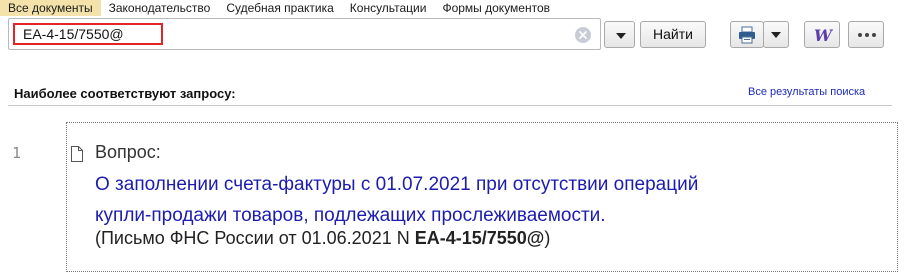 The height and width of the screenshot is (275, 906). I want to click on word-icon: W, so click(823, 35).